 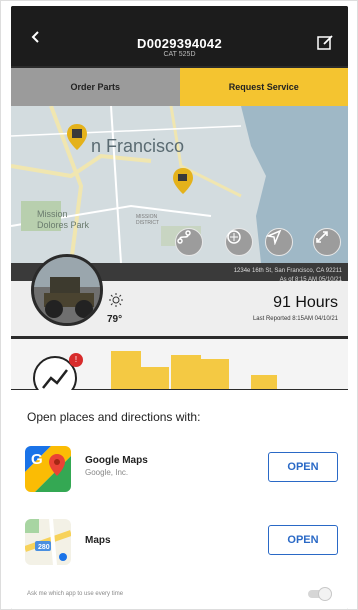 What do you see at coordinates (179, 43) in the screenshot?
I see `asset-title: D0029394042` at bounding box center [179, 43].